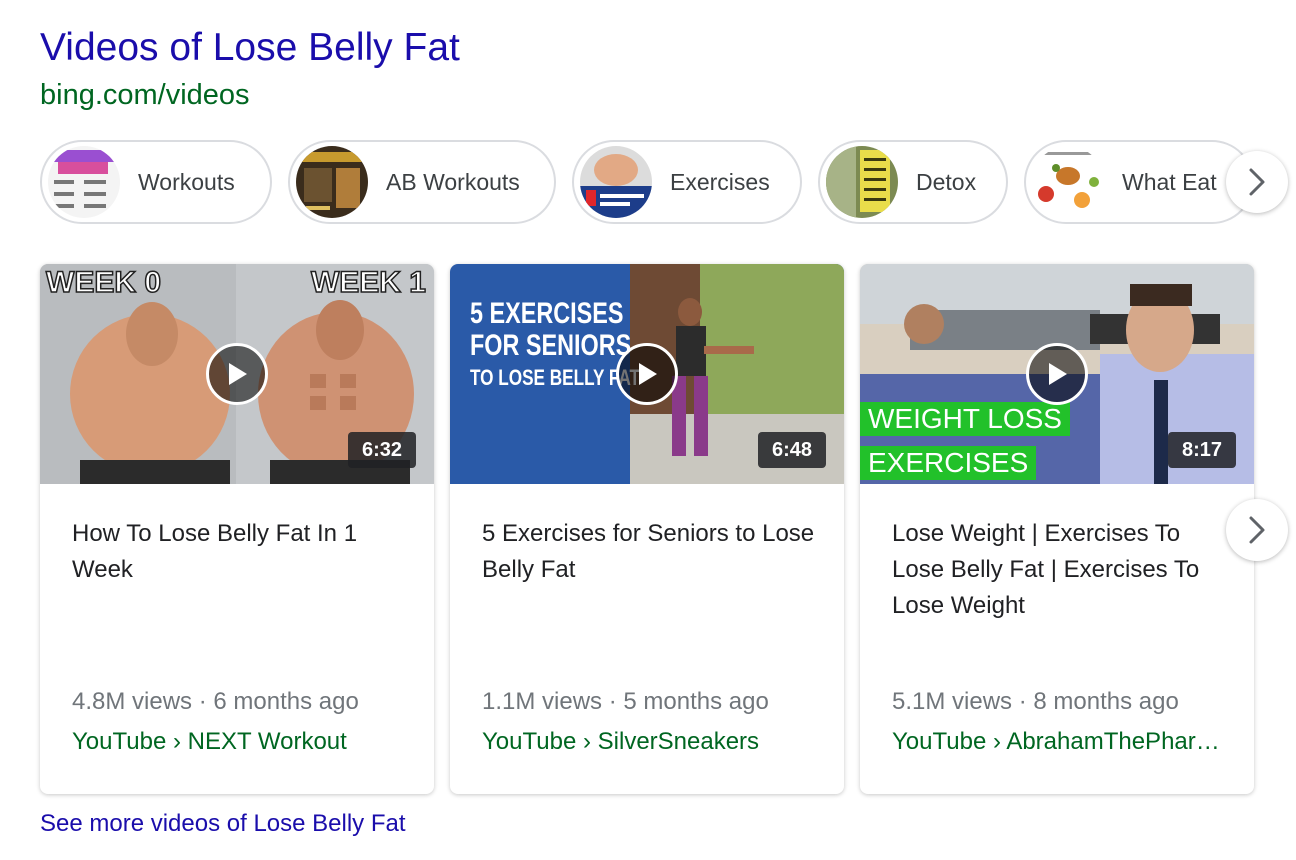 Image resolution: width=1296 pixels, height=860 pixels. What do you see at coordinates (913, 182) in the screenshot?
I see `chip-detox: Detox` at bounding box center [913, 182].